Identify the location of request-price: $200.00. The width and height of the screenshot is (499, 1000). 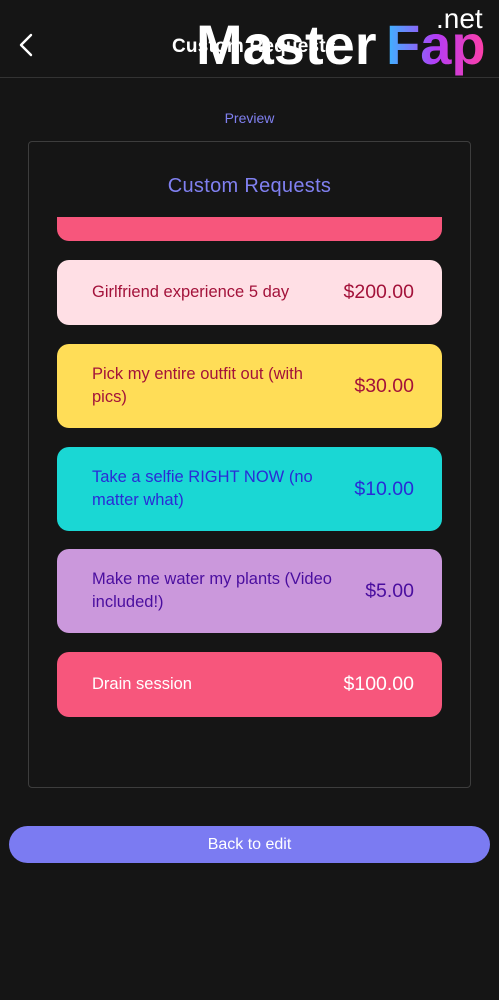
(379, 292).